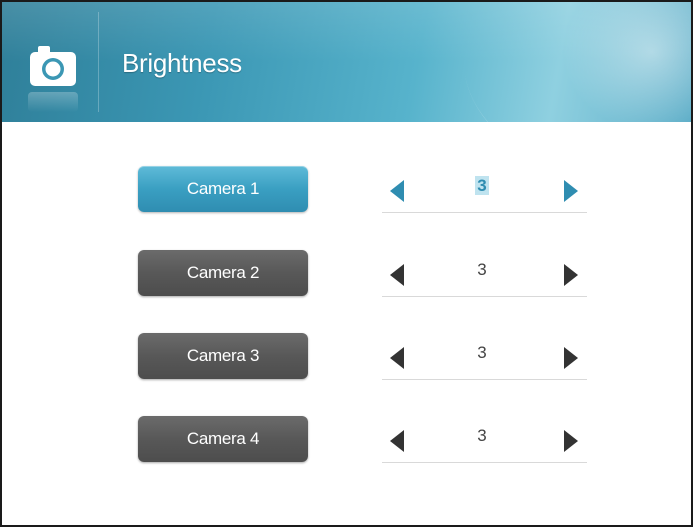 The height and width of the screenshot is (527, 693). Describe the element at coordinates (346, 280) in the screenshot. I see `camera-row-2: Camera 2 3` at that location.